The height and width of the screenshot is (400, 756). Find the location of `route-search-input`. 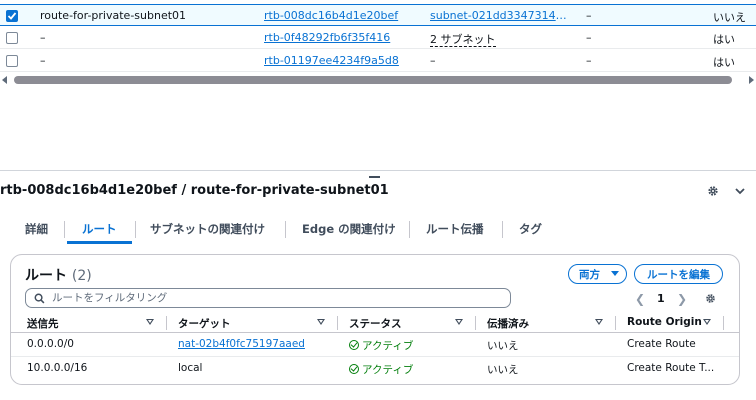

route-search-input is located at coordinates (272, 298).